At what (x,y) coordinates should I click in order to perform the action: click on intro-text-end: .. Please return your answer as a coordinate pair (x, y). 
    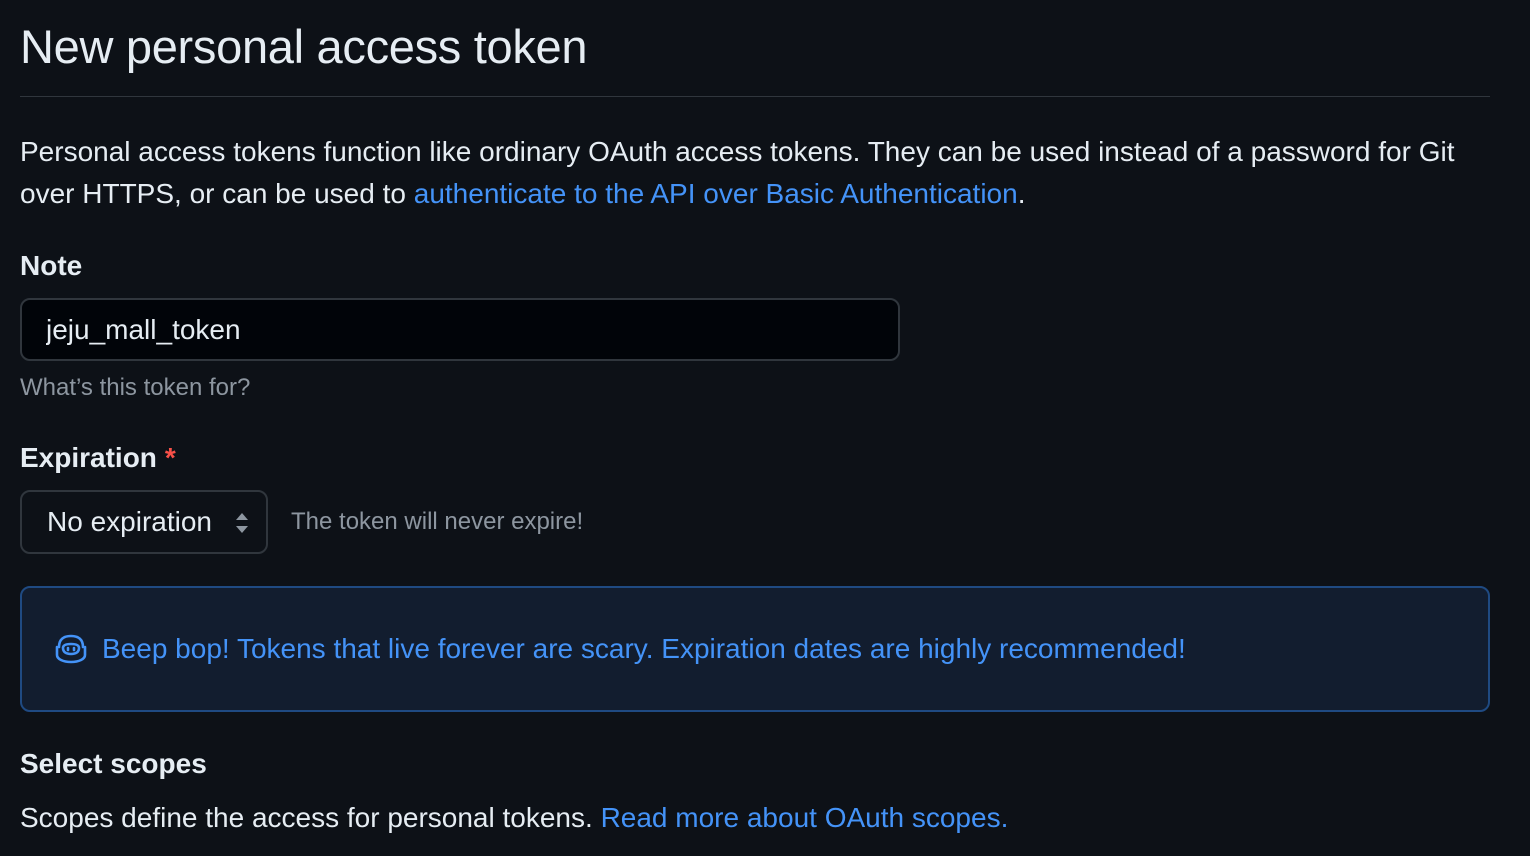
    Looking at the image, I should click on (1021, 193).